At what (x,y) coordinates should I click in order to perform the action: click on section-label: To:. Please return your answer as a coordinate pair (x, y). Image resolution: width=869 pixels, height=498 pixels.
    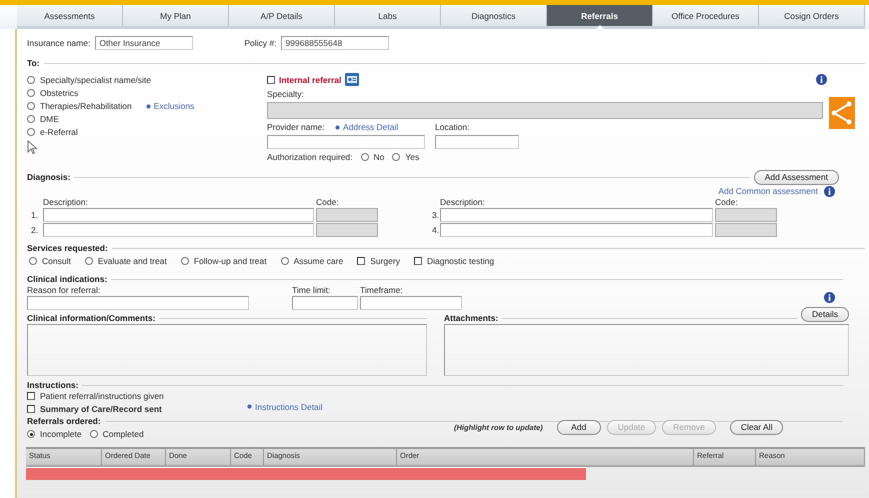
    Looking at the image, I should click on (33, 63).